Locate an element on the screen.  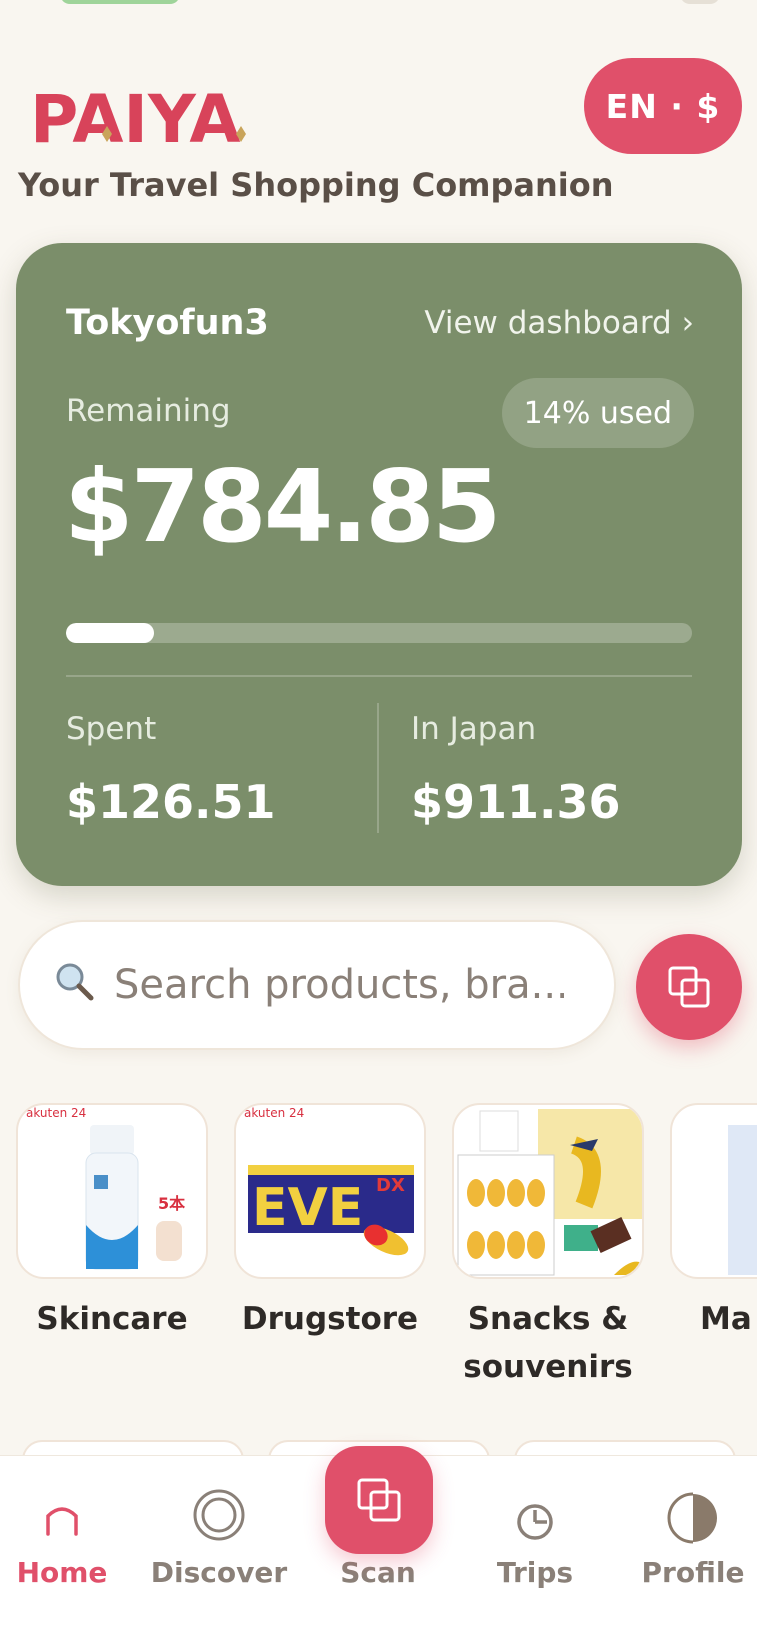
nav-label: Discover is located at coordinates (219, 1572).